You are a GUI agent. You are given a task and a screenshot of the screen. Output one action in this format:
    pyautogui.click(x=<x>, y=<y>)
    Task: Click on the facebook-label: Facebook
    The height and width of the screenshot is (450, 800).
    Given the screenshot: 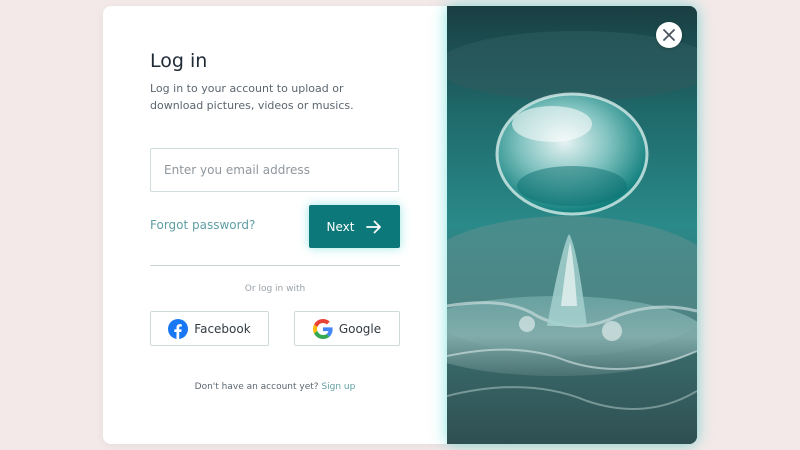 What is the action you would take?
    pyautogui.click(x=222, y=328)
    